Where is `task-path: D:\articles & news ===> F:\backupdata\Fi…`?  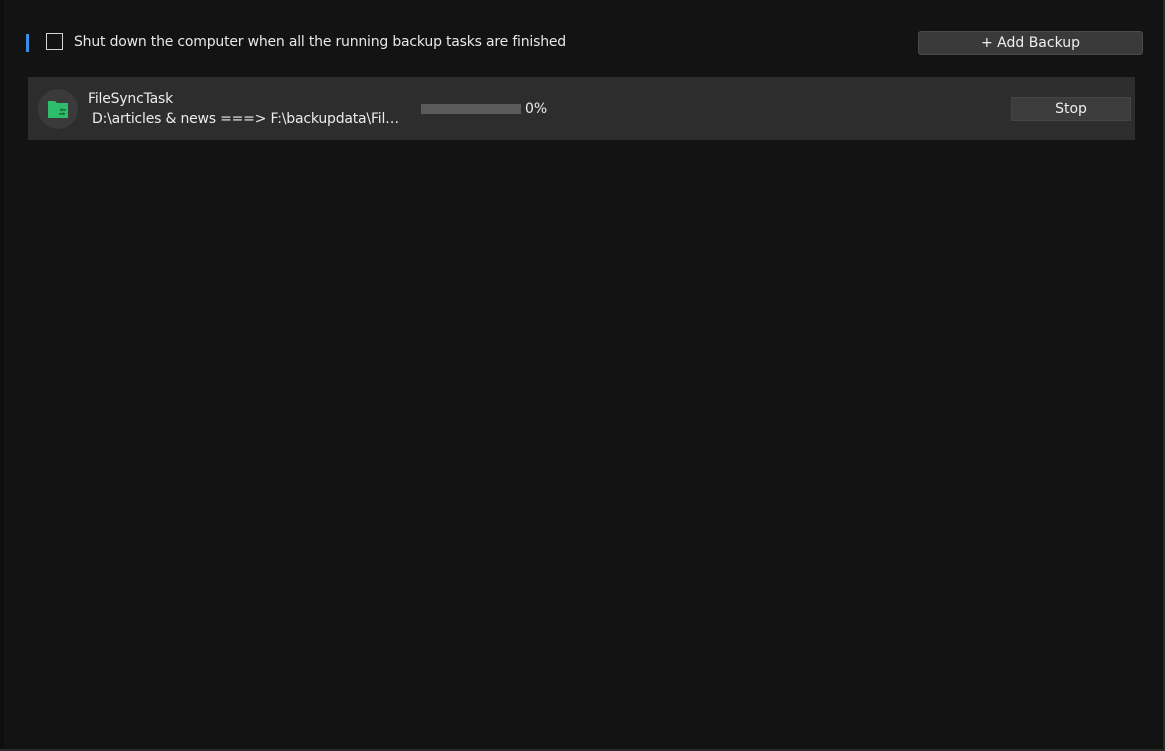 task-path: D:\articles & news ===> F:\backupdata\Fi… is located at coordinates (247, 119).